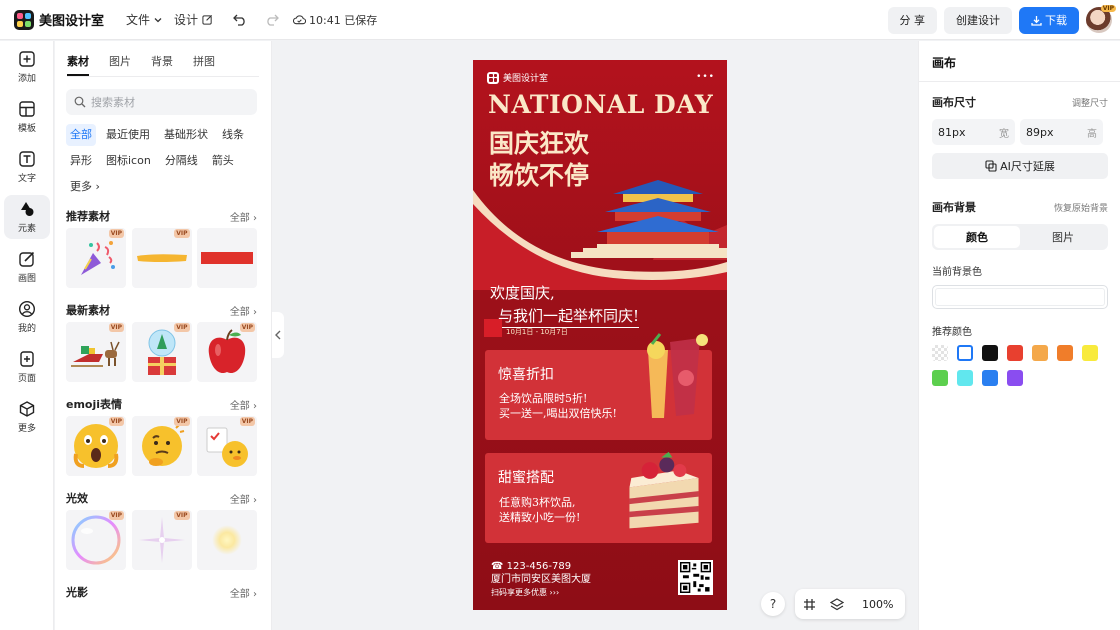  Describe the element at coordinates (193, 19) in the screenshot. I see `design-menu: 设计` at that location.